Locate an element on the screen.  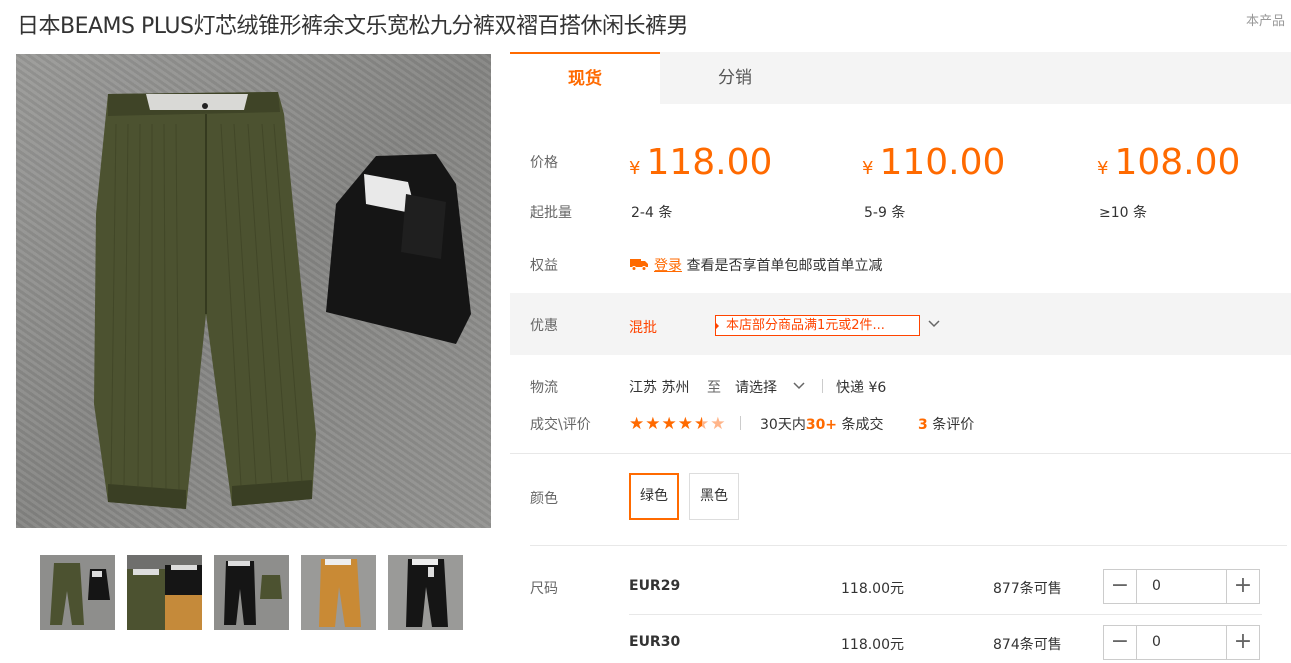
tab-bar: 现货 分销 is located at coordinates (900, 78).